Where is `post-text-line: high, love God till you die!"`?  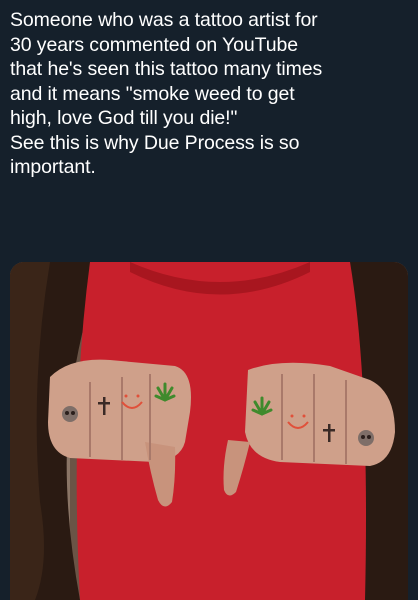 post-text-line: high, love God till you die!" is located at coordinates (124, 118).